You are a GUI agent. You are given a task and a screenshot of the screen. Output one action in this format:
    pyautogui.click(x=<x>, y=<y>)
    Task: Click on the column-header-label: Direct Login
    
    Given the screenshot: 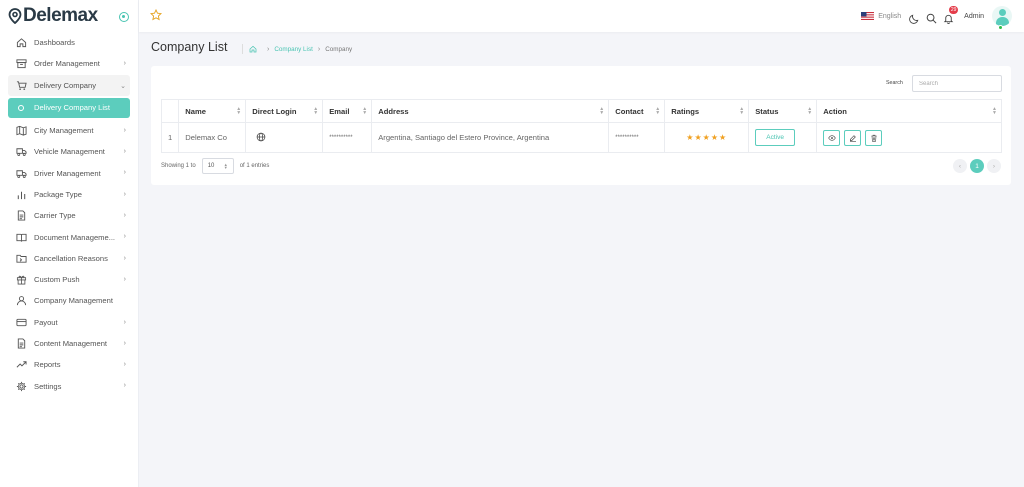 What is the action you would take?
    pyautogui.click(x=274, y=111)
    